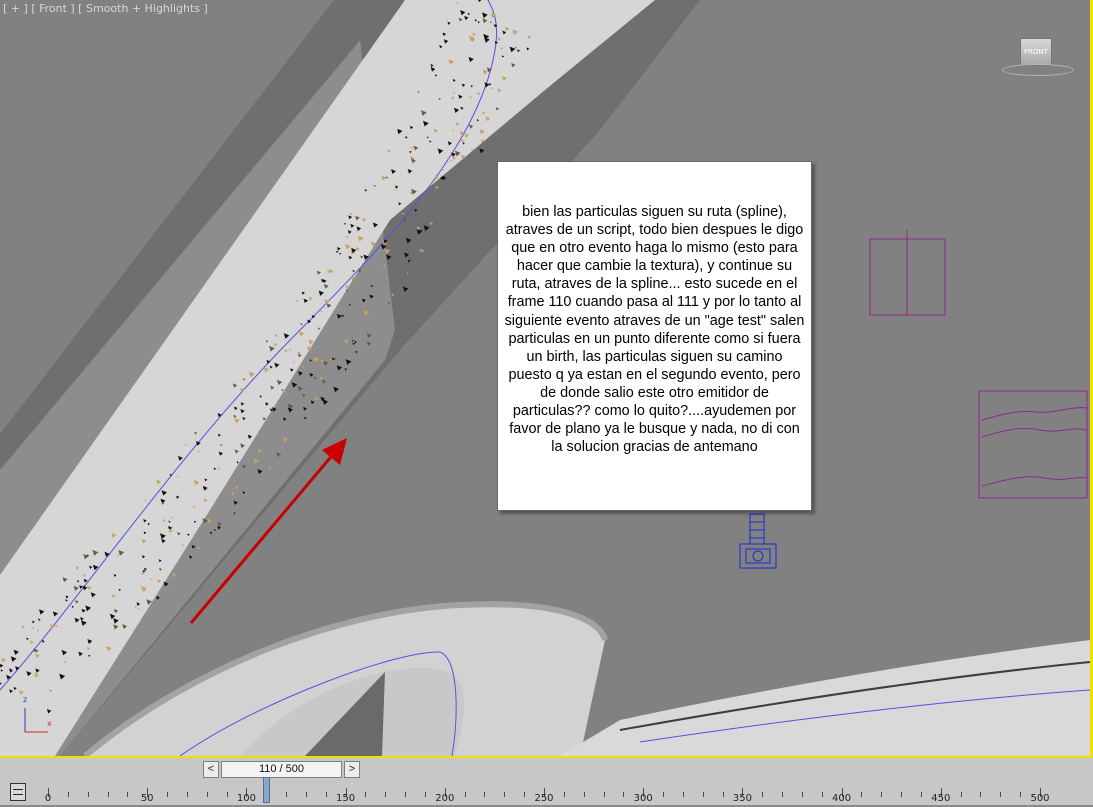 The image size is (1093, 807). What do you see at coordinates (105, 8) in the screenshot?
I see `viewport-label: [ + ] [ Front ] [ Smooth + Highlights ]` at bounding box center [105, 8].